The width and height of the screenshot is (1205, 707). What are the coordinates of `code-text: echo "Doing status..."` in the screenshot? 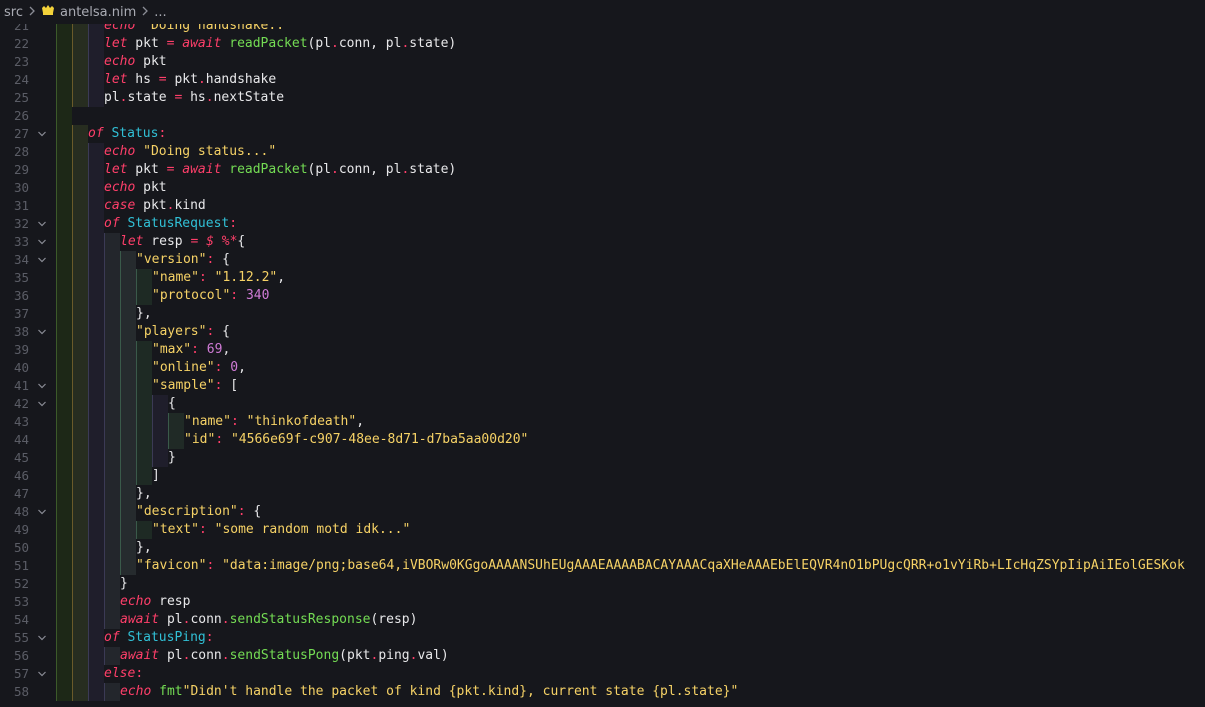 It's located at (166, 152).